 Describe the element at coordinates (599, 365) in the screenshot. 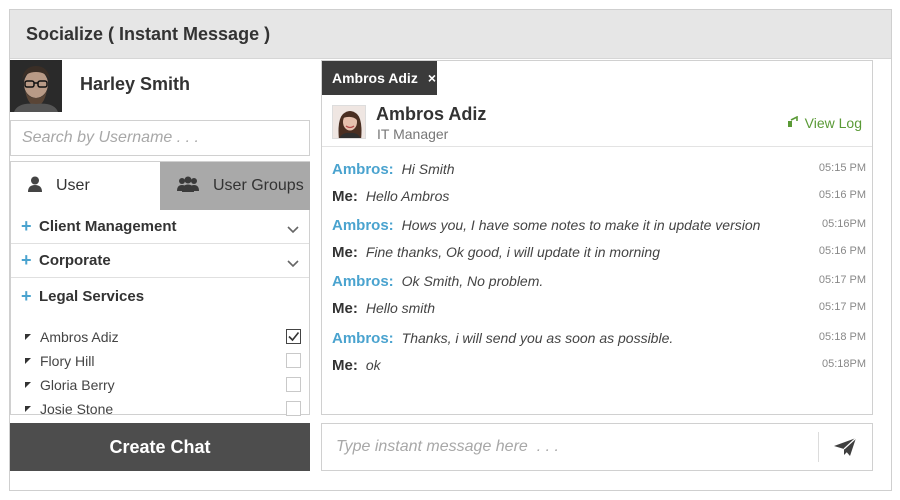

I see `message-row: Me: ok 05:18PM` at that location.